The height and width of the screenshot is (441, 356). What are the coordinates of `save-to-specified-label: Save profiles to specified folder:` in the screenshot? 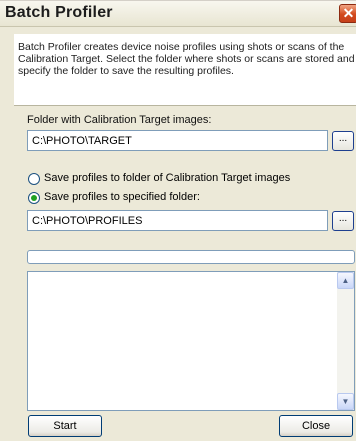 It's located at (122, 197).